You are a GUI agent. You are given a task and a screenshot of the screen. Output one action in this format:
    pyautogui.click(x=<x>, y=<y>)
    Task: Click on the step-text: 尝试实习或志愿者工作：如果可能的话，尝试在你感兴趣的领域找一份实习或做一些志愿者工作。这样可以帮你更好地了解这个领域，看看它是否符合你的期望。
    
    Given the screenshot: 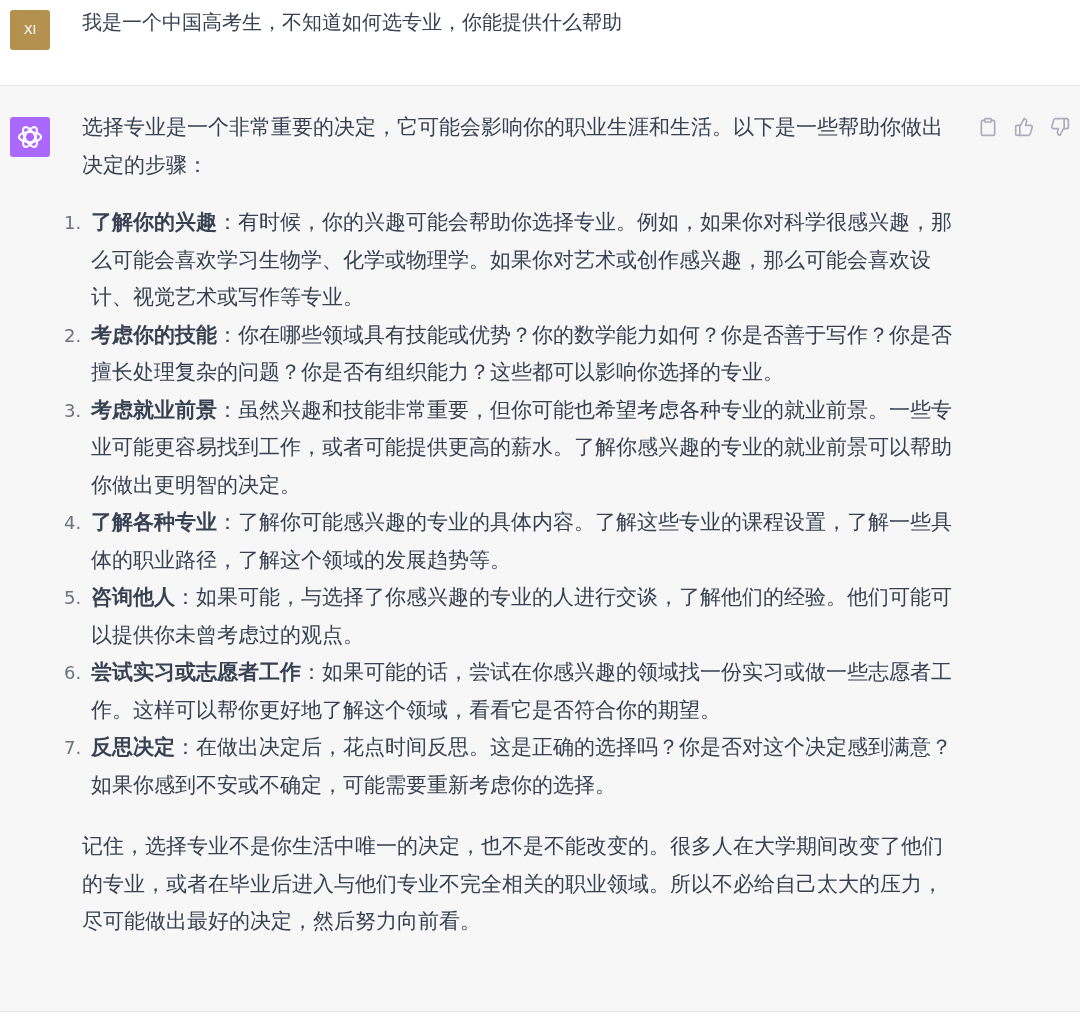 What is the action you would take?
    pyautogui.click(x=522, y=691)
    